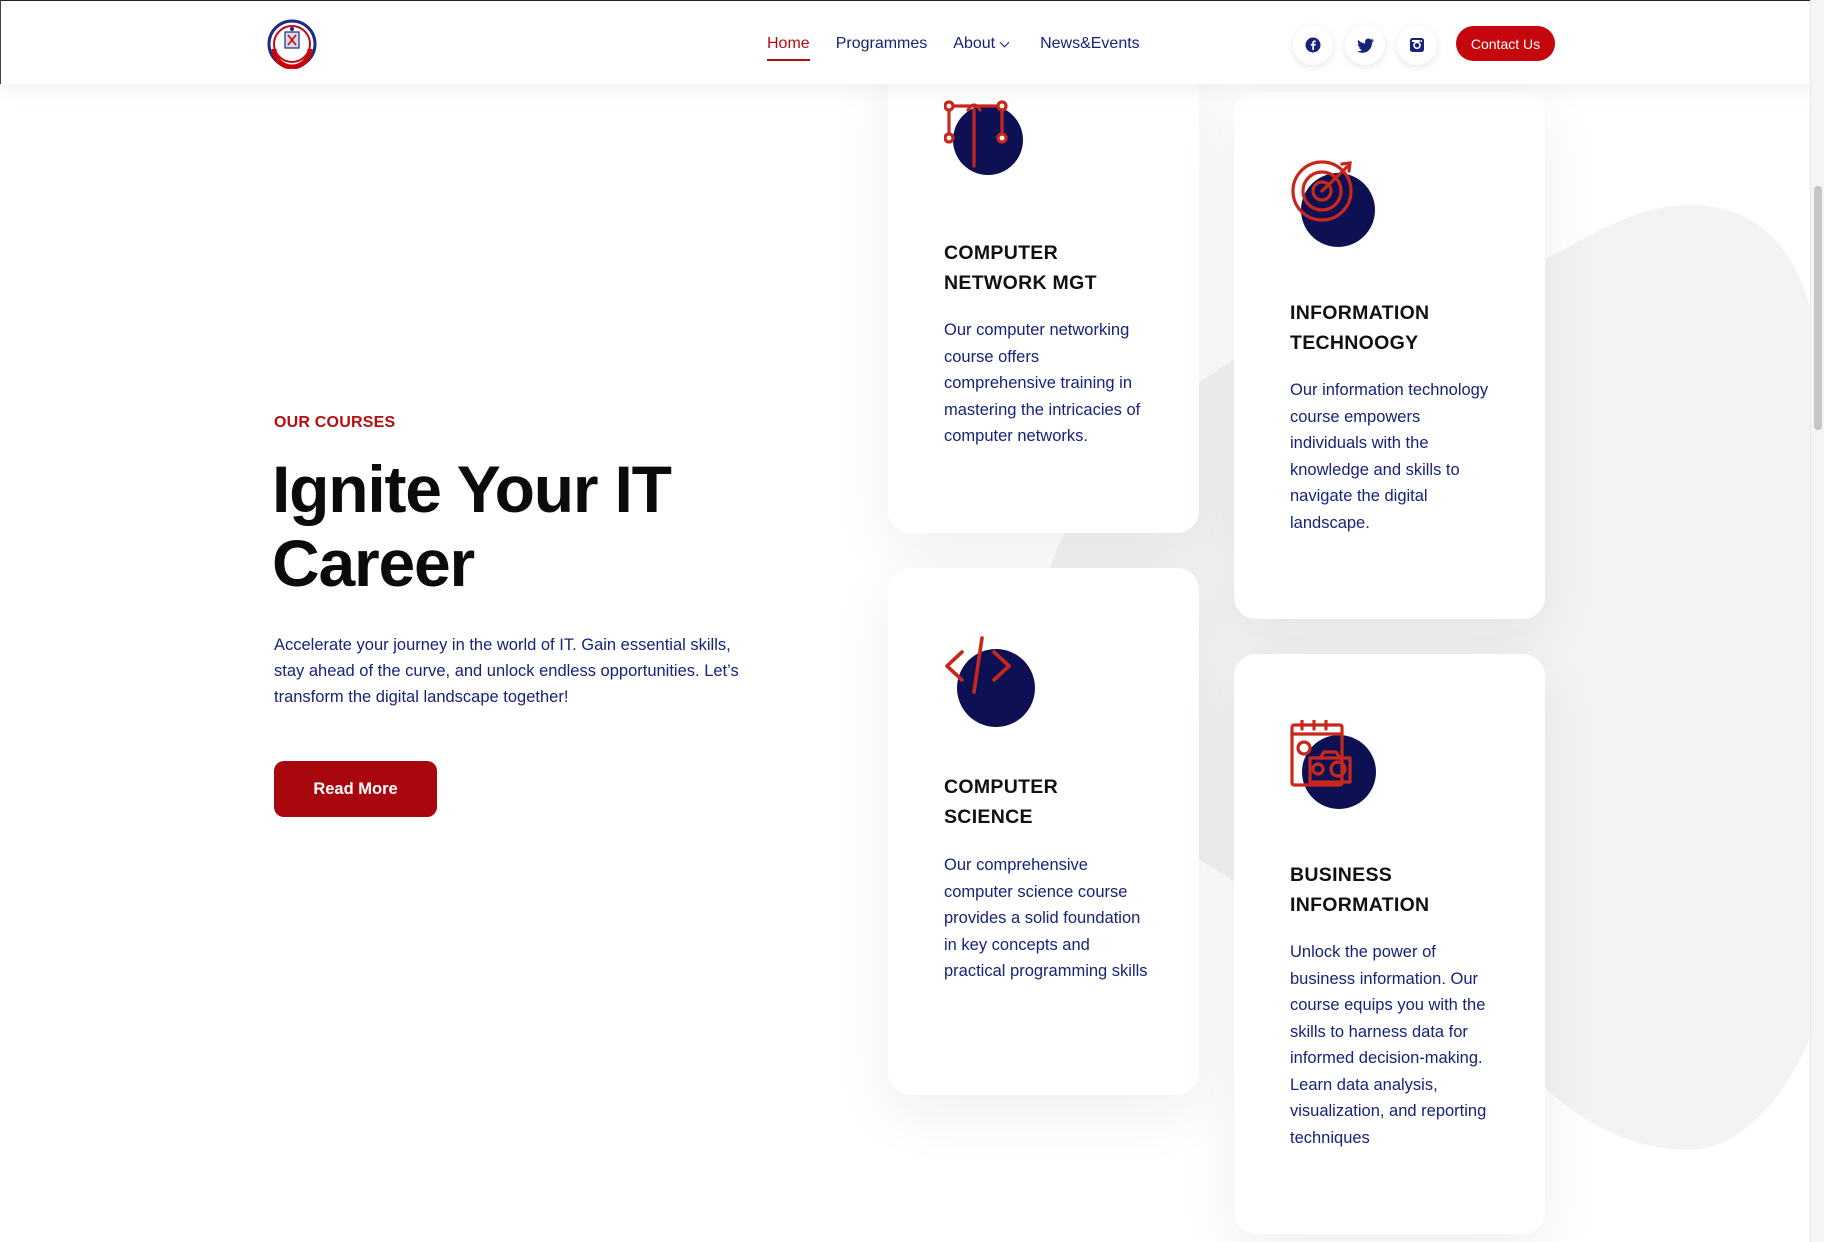 The image size is (1824, 1242). Describe the element at coordinates (472, 489) in the screenshot. I see `hero-title-line-1: Ignite Your IT` at that location.